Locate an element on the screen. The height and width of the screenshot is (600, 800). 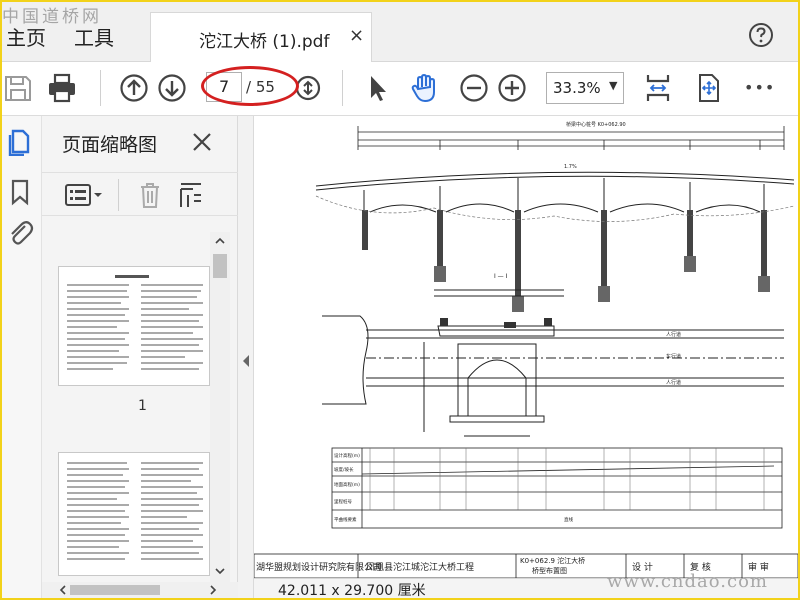
delete-page-icon is located at coordinates (150, 195).